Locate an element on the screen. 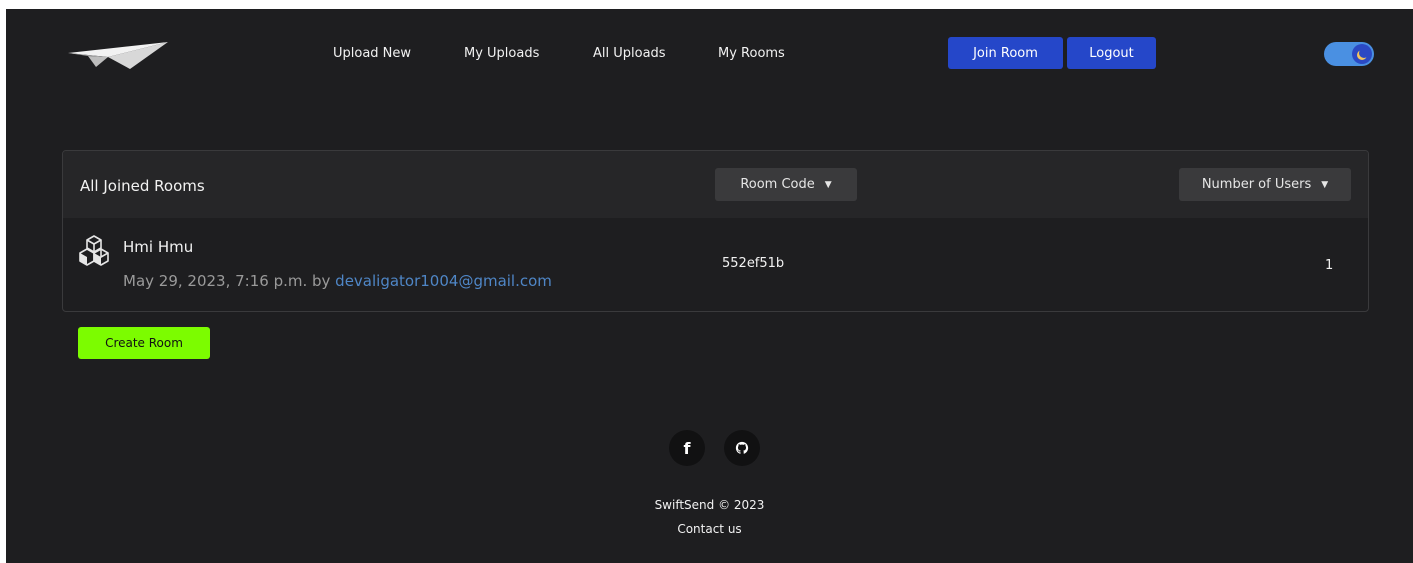 This screenshot has width=1413, height=563. room-date: May 29, 2023, 7:16 p.m. by is located at coordinates (229, 281).